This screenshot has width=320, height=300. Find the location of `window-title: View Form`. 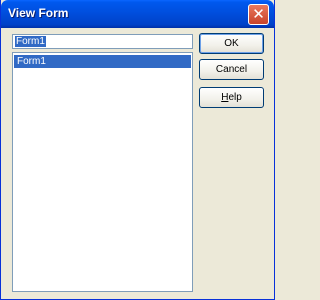

window-title: View Form is located at coordinates (38, 13).